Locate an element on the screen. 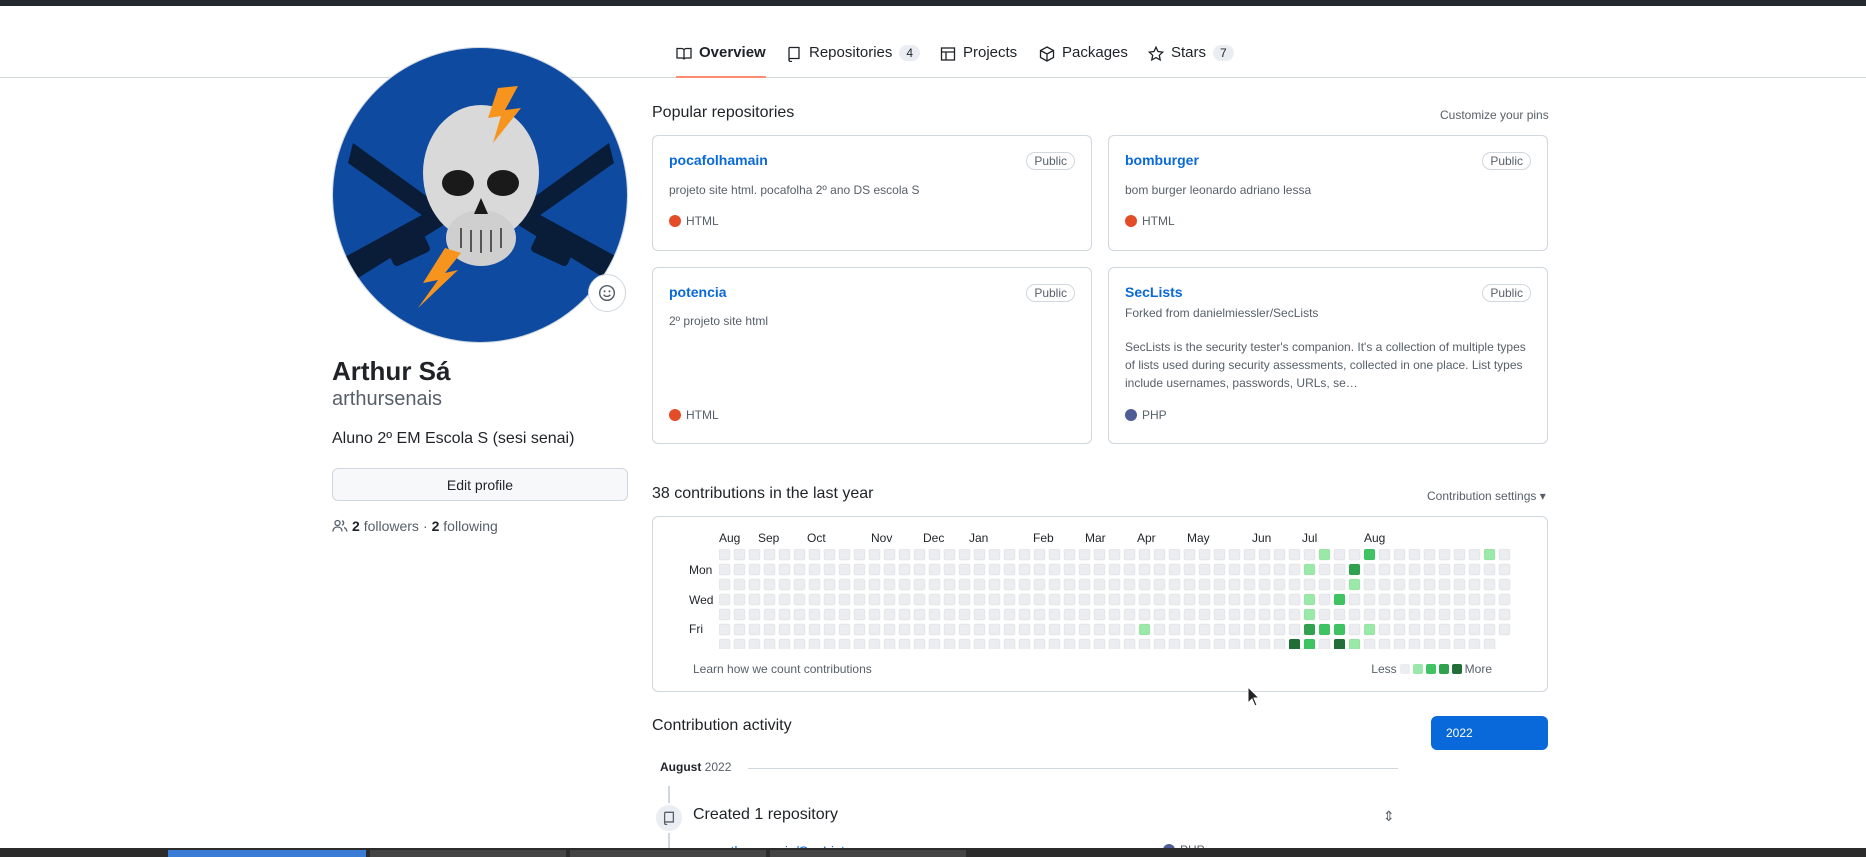 This screenshot has width=1866, height=857. set-status-button is located at coordinates (607, 293).